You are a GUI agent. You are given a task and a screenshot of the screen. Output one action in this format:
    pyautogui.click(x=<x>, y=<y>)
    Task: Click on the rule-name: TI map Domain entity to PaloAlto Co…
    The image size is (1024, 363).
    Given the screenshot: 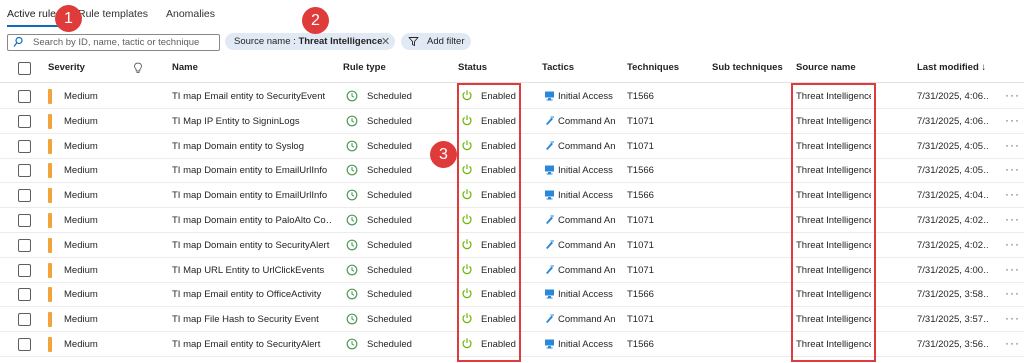 What is the action you would take?
    pyautogui.click(x=252, y=220)
    